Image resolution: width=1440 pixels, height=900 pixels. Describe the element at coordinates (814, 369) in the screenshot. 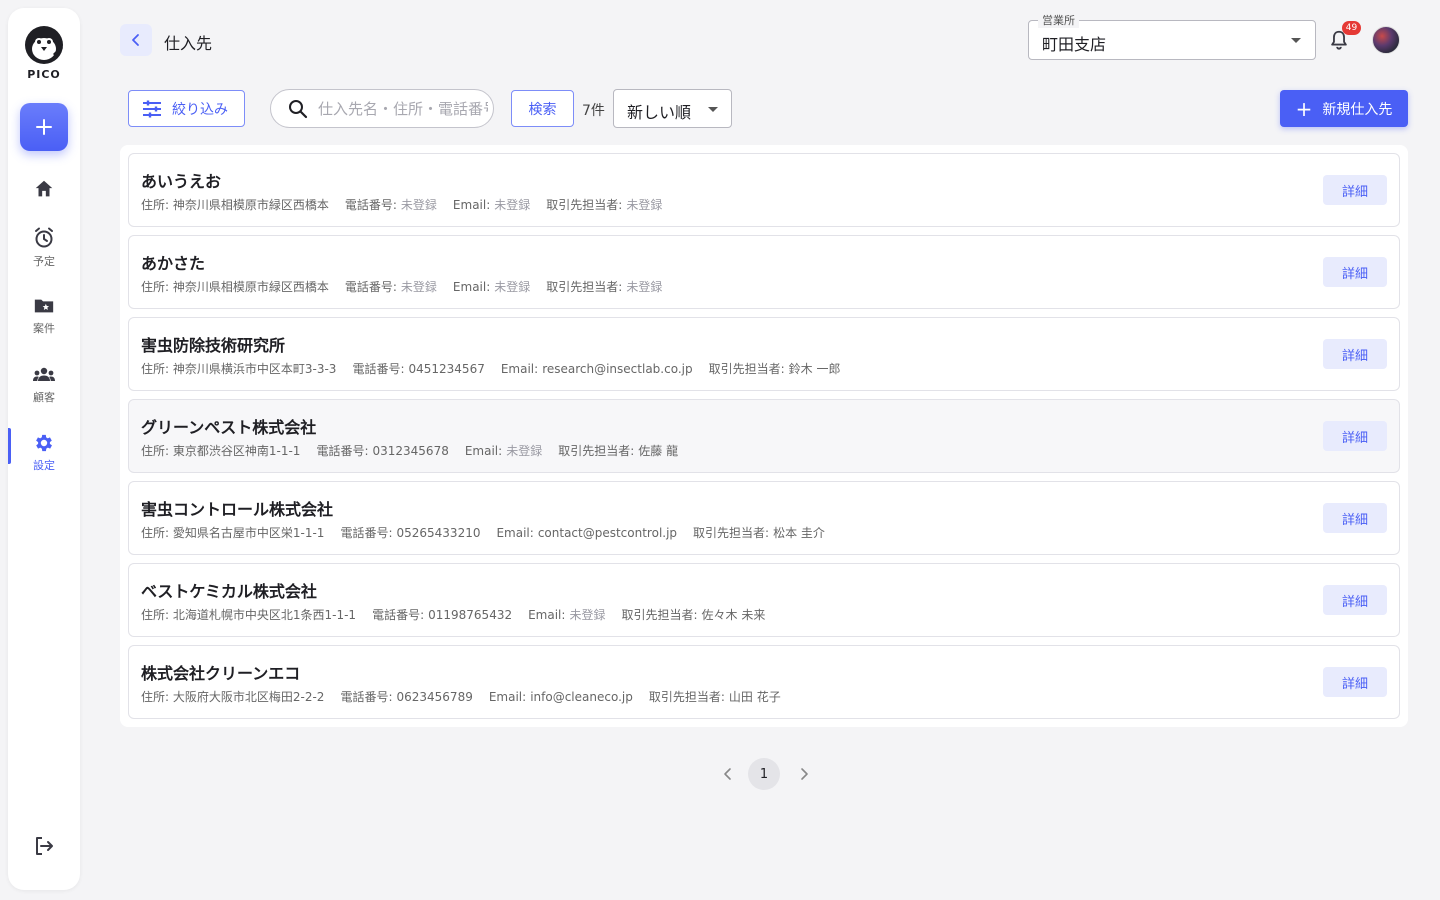

I see `supplier-contact: 鈴木 一郎` at that location.